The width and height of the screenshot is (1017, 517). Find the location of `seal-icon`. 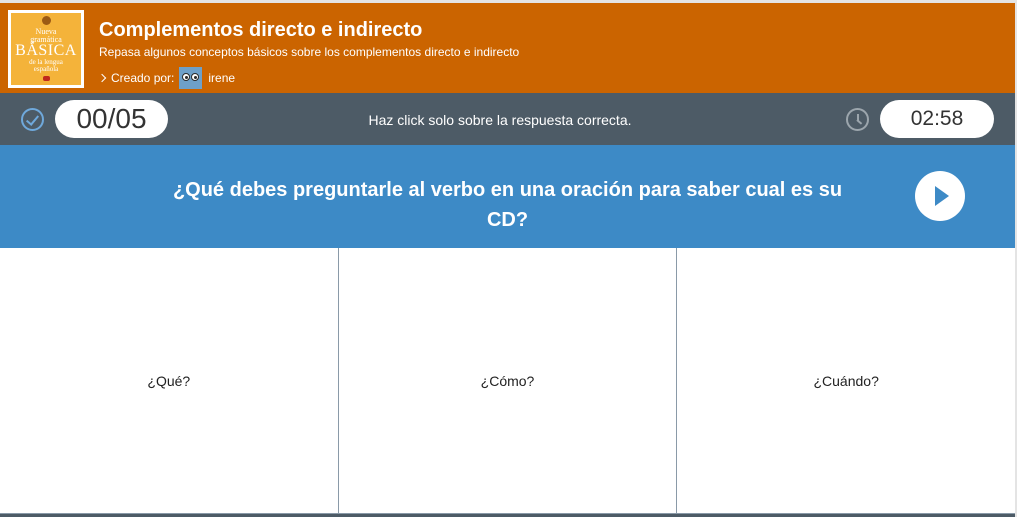

seal-icon is located at coordinates (46, 78).